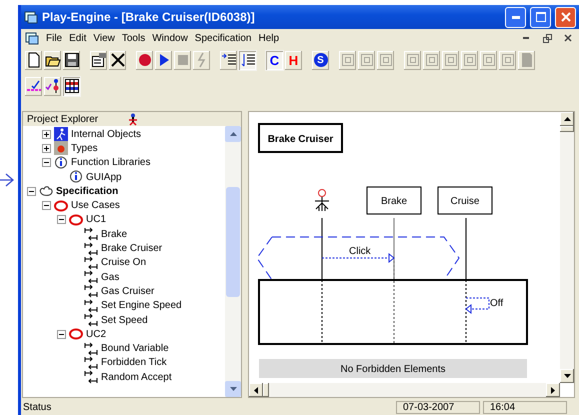 This screenshot has height=415, width=579. Describe the element at coordinates (300, 138) in the screenshot. I see `chart-title: Brake Cruiser` at that location.